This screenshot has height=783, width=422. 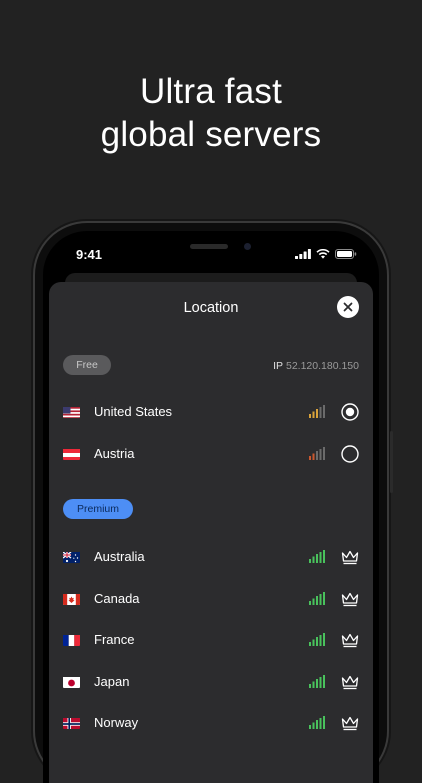 I want to click on no-flag-icon, so click(x=71, y=723).